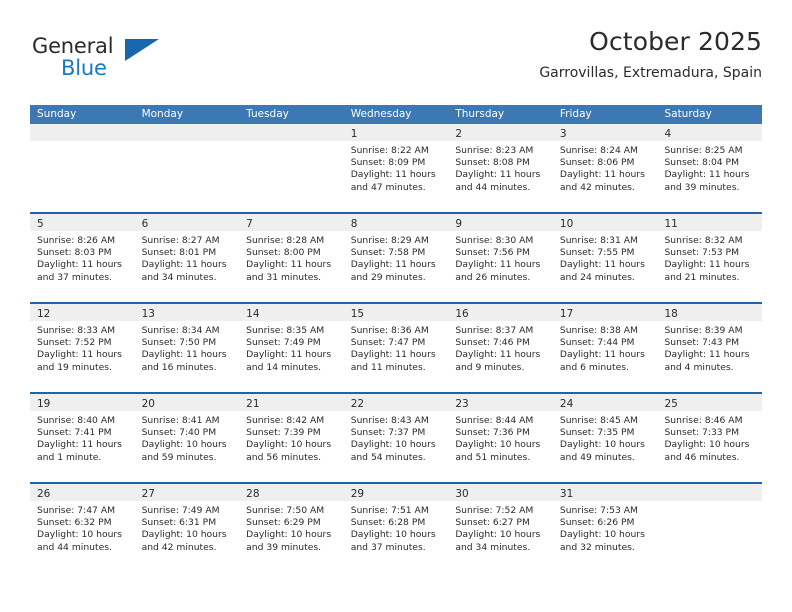  What do you see at coordinates (396, 132) in the screenshot?
I see `day-number-band: 1` at bounding box center [396, 132].